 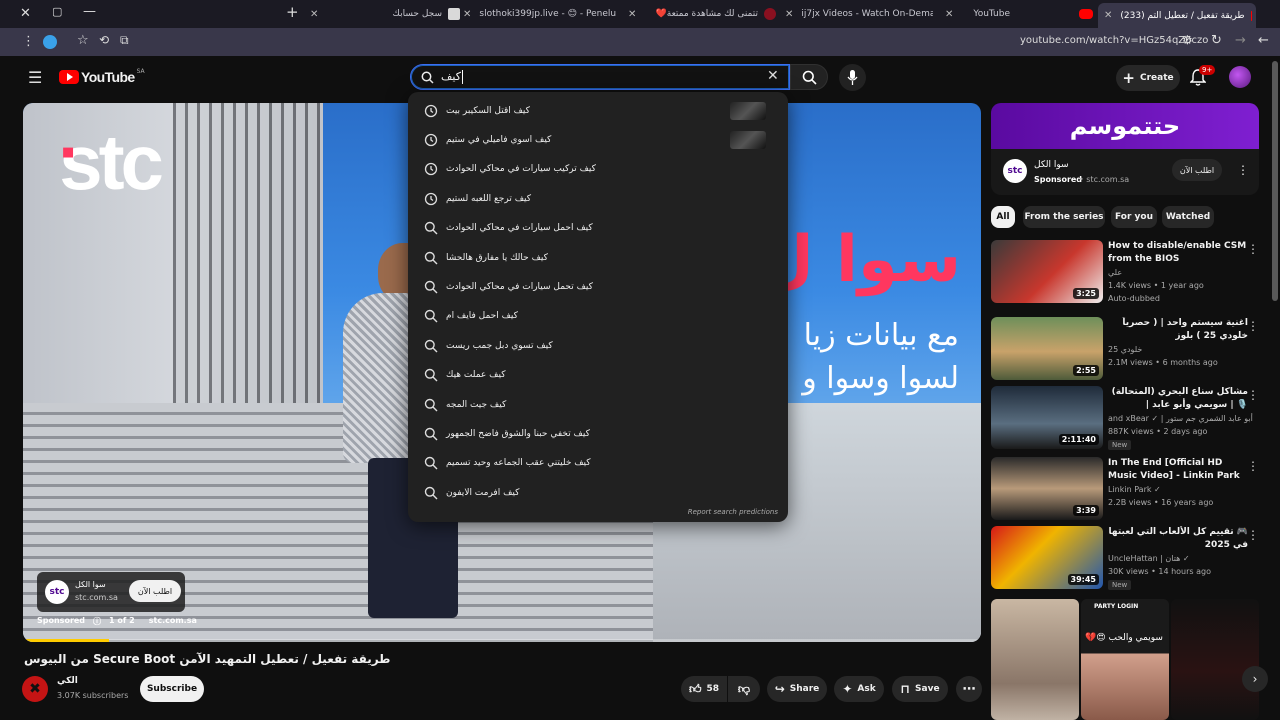 I want to click on subscribe-button: Subscribe, so click(x=172, y=689).